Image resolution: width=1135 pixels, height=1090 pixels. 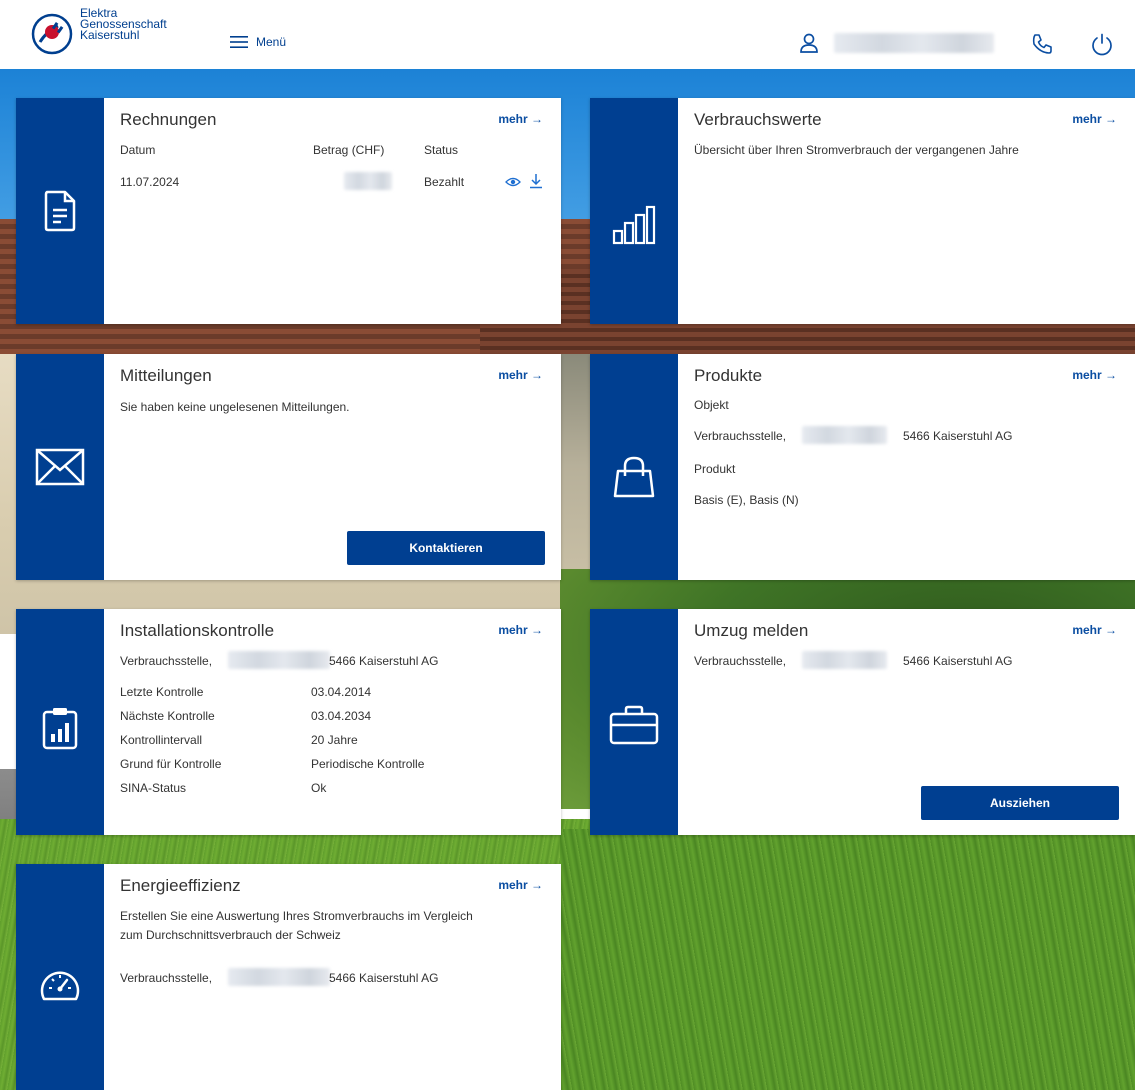 I want to click on user-account, so click(x=896, y=43).